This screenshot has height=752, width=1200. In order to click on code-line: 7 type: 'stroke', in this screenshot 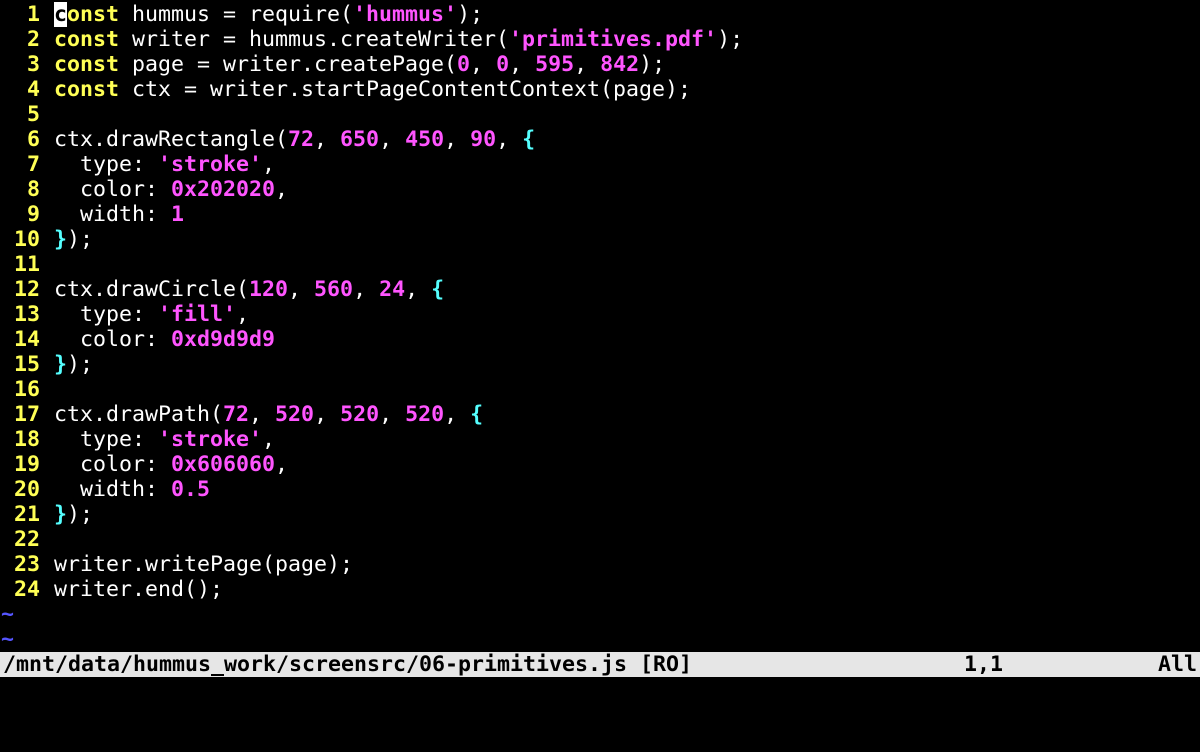, I will do `click(600, 164)`.